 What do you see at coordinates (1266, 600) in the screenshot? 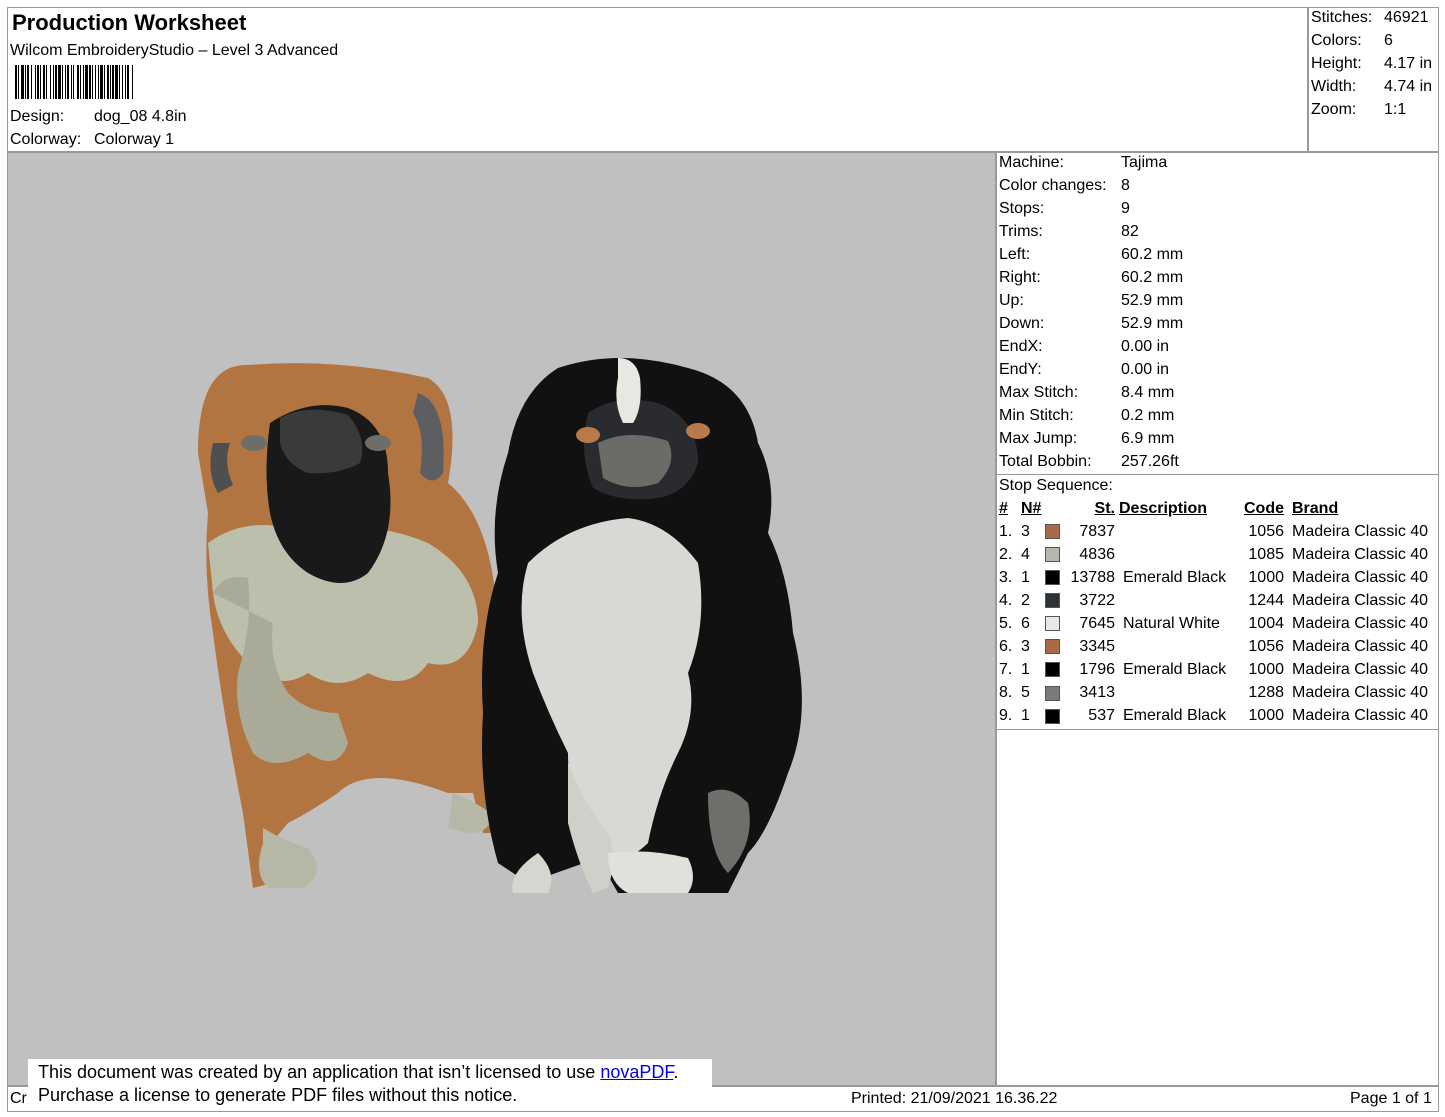
I see `row-code: 1244` at bounding box center [1266, 600].